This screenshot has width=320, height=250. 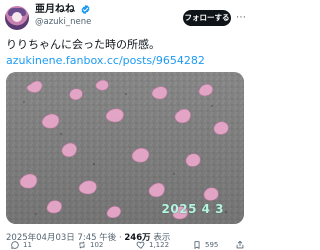 I want to click on retweet-action: 102, so click(x=90, y=245).